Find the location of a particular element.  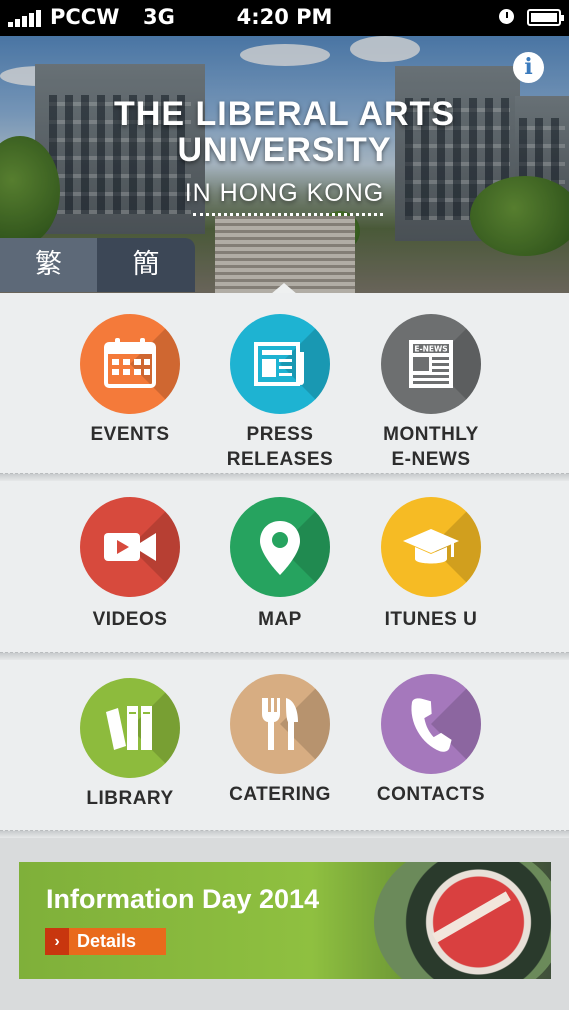

newspaper-icon is located at coordinates (279, 364).